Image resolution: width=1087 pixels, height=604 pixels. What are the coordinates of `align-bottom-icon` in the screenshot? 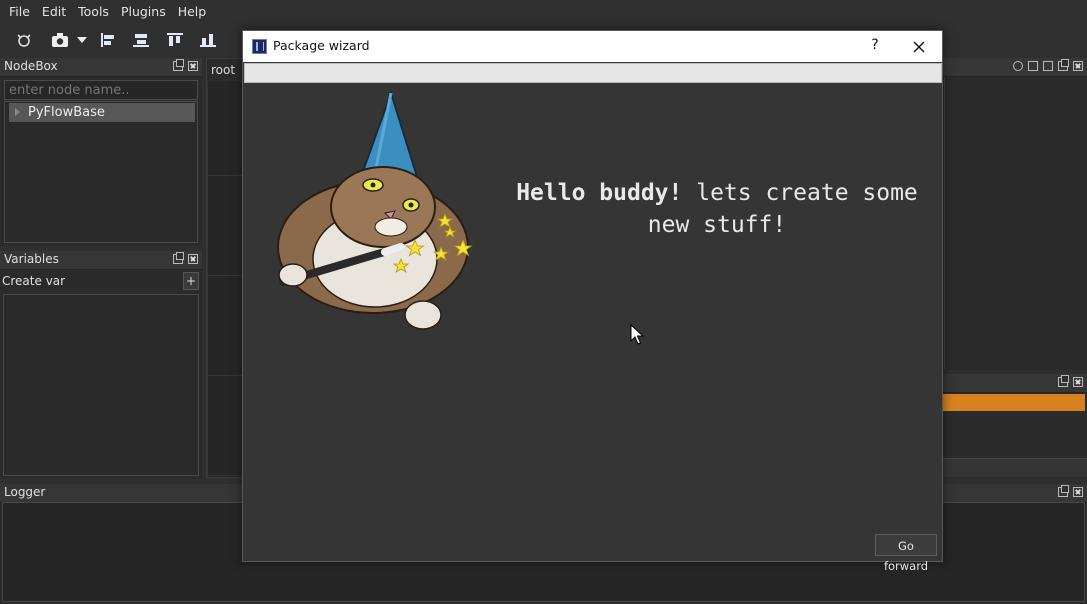 It's located at (208, 40).